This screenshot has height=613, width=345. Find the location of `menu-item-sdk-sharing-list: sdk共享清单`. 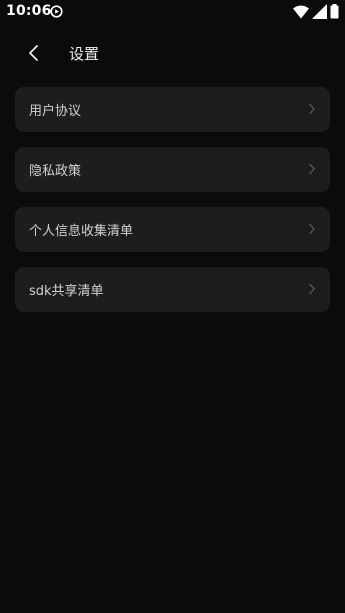

menu-item-sdk-sharing-list: sdk共享清单 is located at coordinates (172, 289).